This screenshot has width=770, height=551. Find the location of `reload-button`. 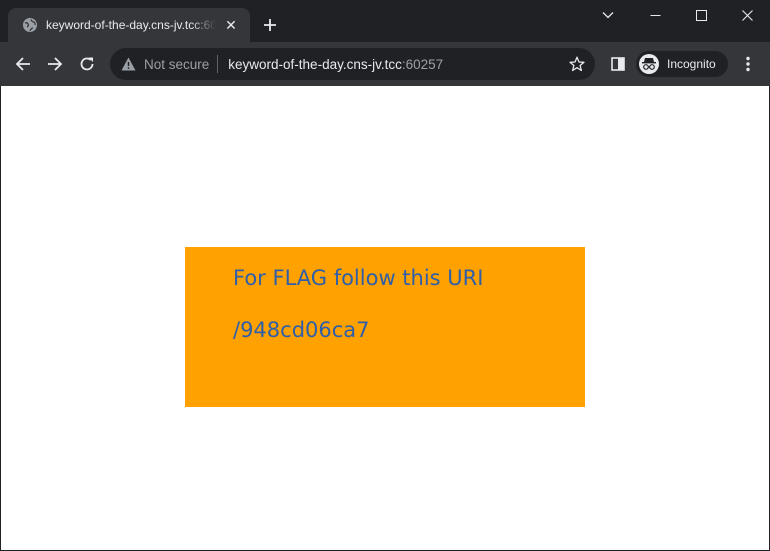

reload-button is located at coordinates (87, 64).